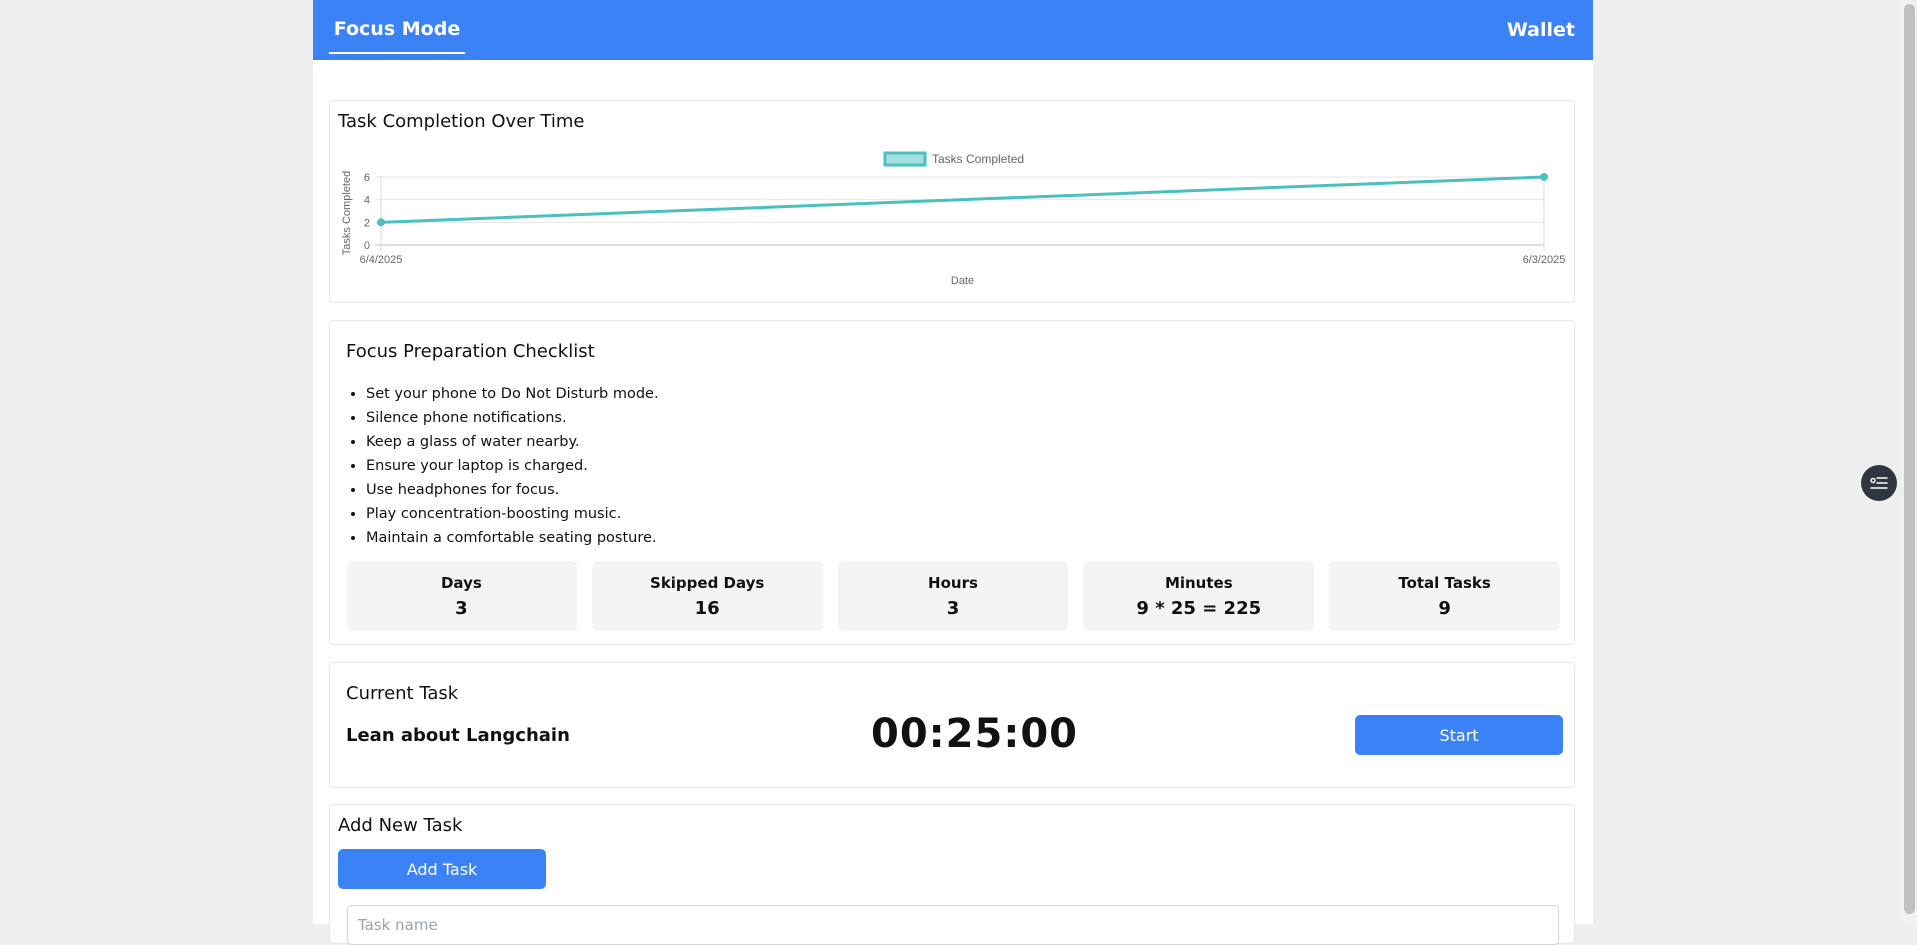 This screenshot has width=1917, height=945. I want to click on timer-display: 00:25:00, so click(974, 734).